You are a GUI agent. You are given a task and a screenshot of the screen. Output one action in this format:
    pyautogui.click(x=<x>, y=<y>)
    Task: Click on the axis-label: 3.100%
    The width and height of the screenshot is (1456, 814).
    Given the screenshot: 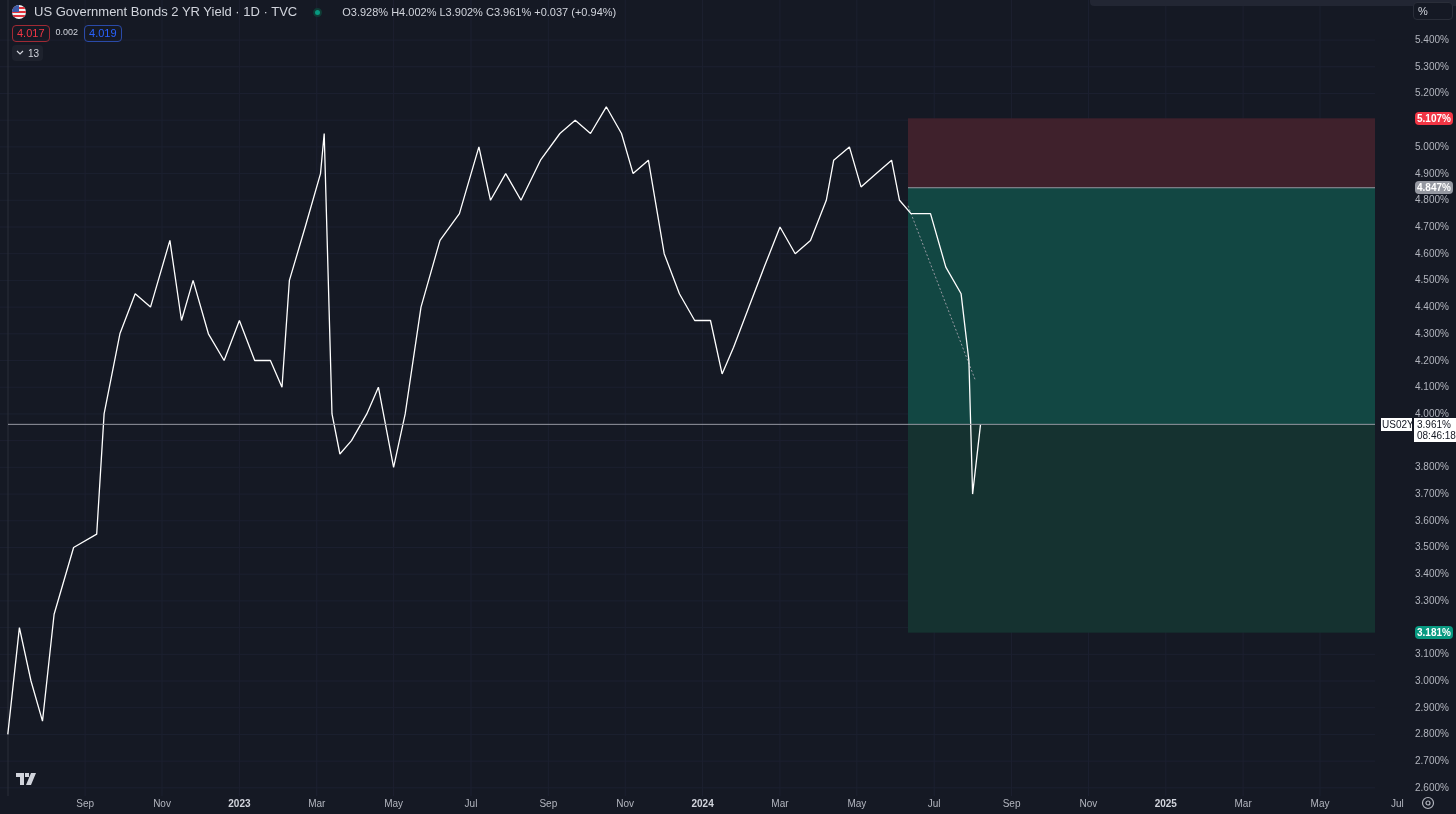 What is the action you would take?
    pyautogui.click(x=1432, y=654)
    